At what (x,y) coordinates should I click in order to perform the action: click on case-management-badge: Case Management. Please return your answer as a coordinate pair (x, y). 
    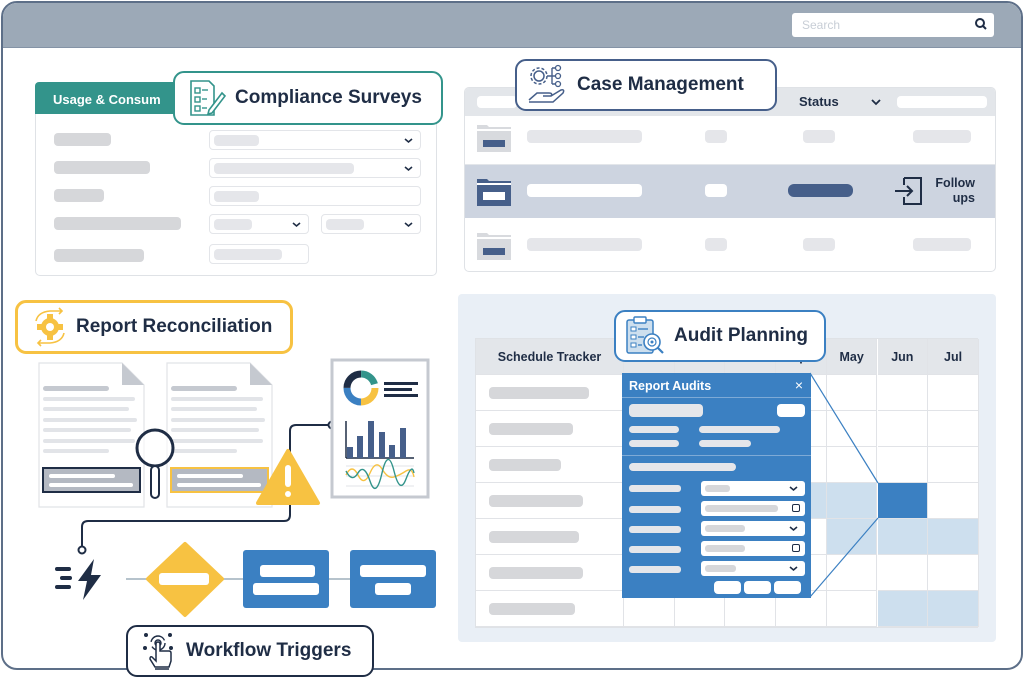
    Looking at the image, I should click on (646, 85).